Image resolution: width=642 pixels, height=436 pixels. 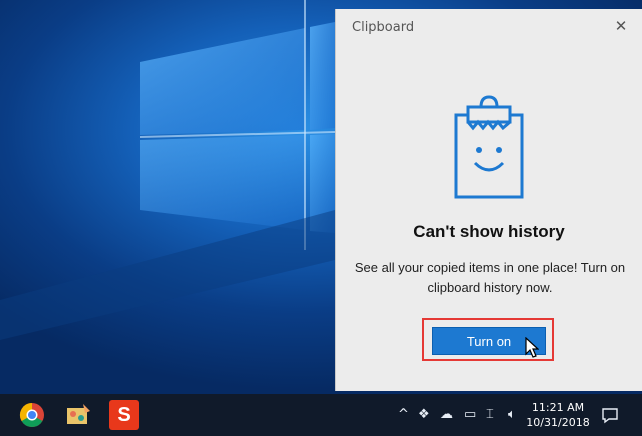 What do you see at coordinates (610, 415) in the screenshot?
I see `notification-icon` at bounding box center [610, 415].